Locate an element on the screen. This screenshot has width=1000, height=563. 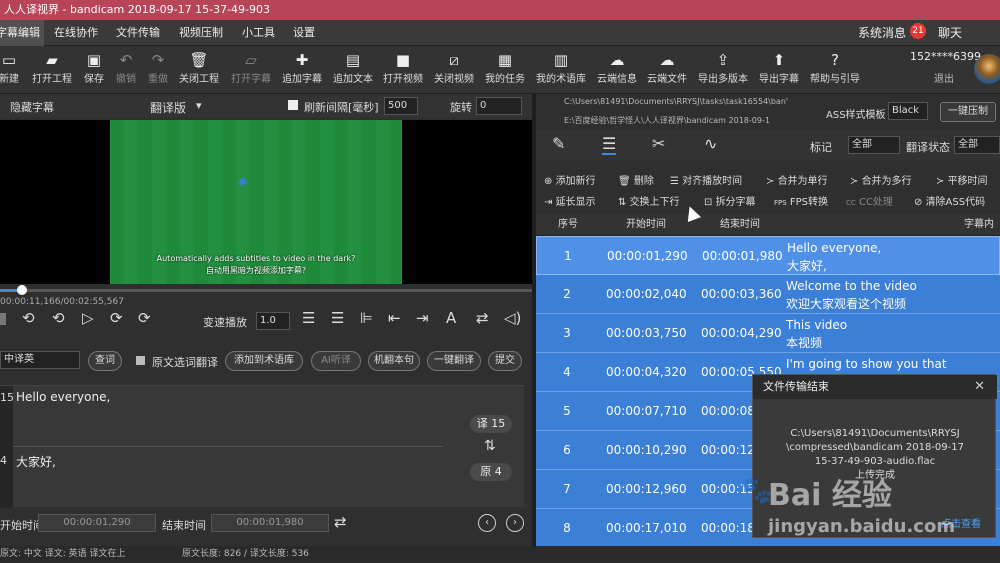
forward-3s-icon: ⟳ is located at coordinates (144, 318).